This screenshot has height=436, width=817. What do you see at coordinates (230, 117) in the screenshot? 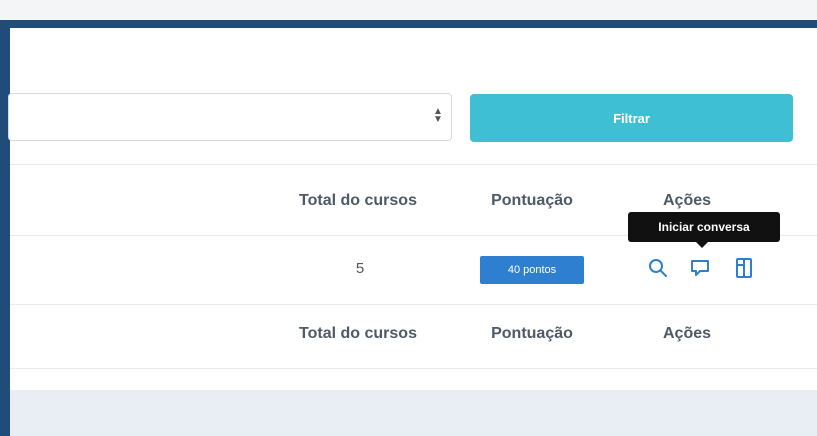
I see `filter-select: ▲ ▼` at bounding box center [230, 117].